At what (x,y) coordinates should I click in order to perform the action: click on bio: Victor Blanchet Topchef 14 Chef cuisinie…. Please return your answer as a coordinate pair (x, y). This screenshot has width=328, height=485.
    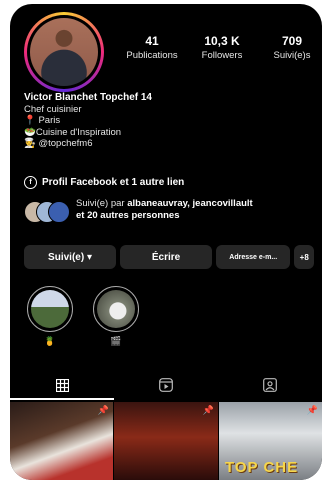
    Looking at the image, I should click on (88, 121).